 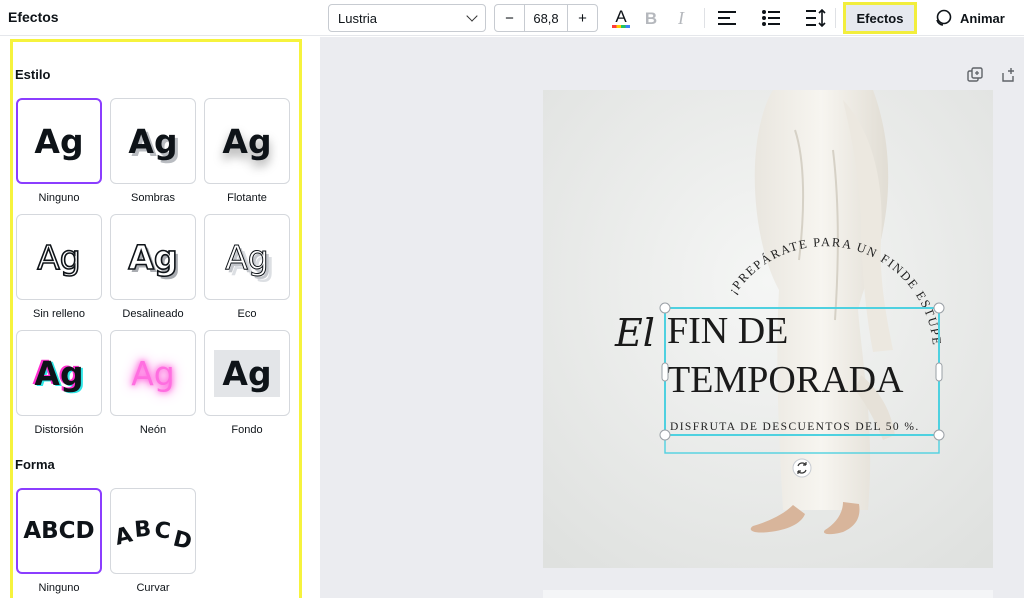 I want to click on resize-handle-right, so click(x=939, y=372).